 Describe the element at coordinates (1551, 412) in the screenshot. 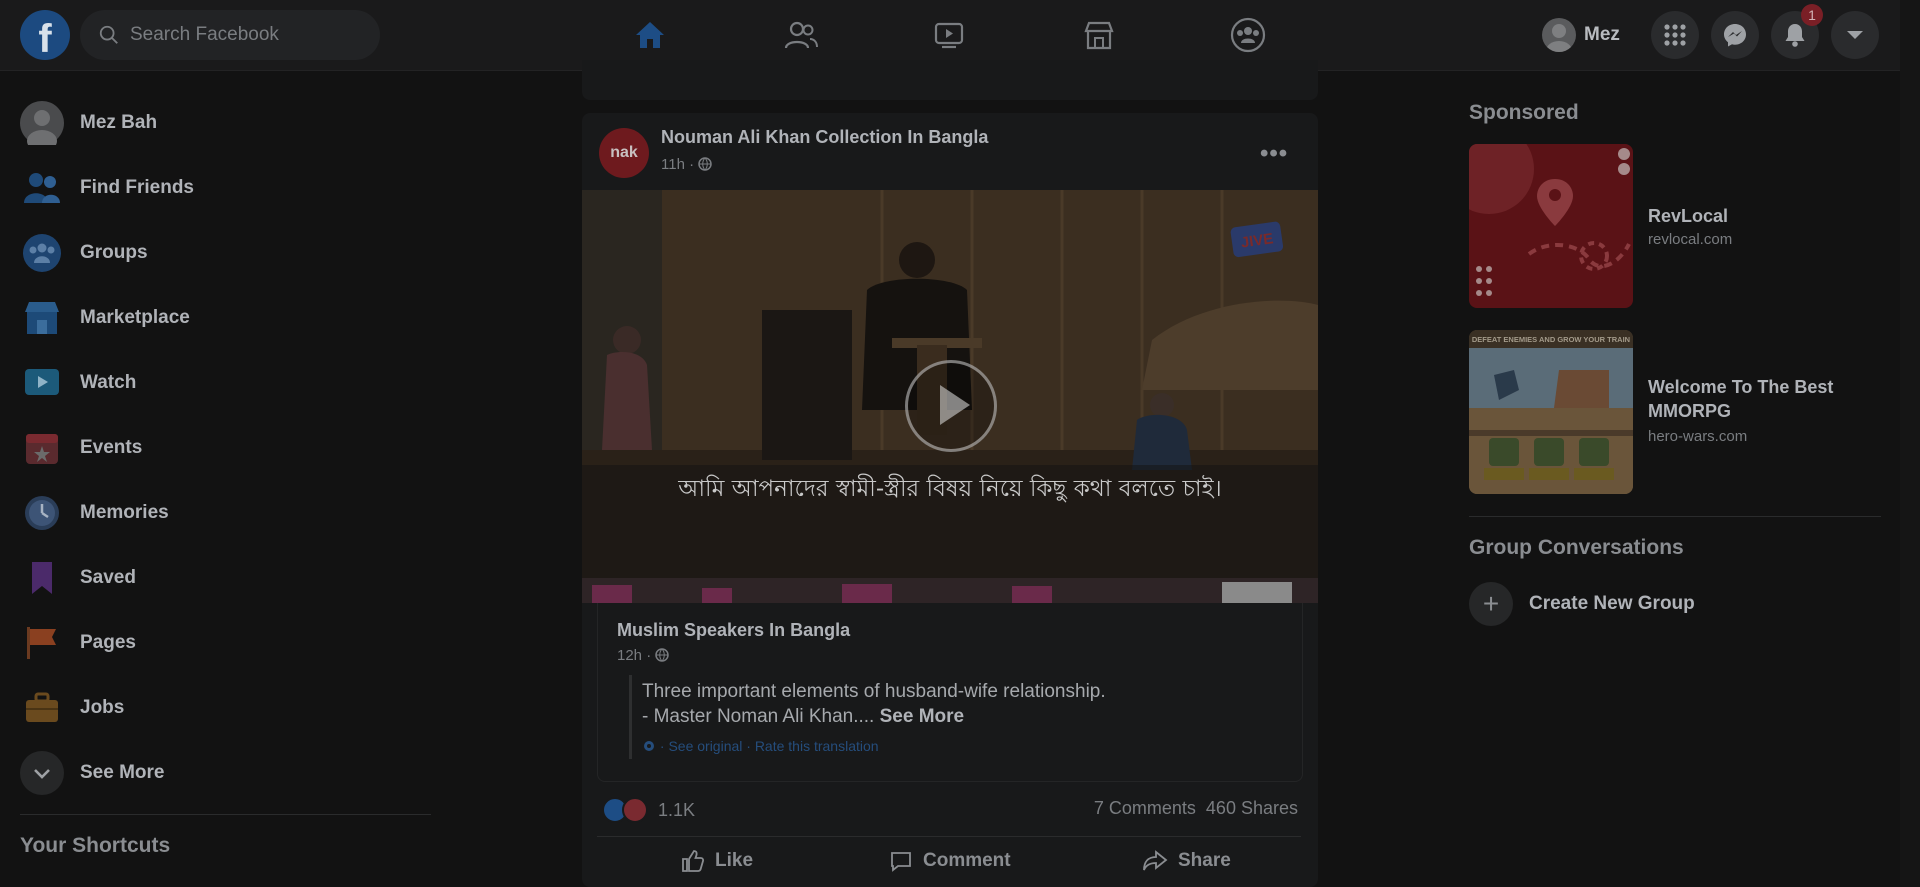

I see `ad-image-hero-wars: DEFEAT ENEMIES AND GROW YOUR TRAIN` at that location.